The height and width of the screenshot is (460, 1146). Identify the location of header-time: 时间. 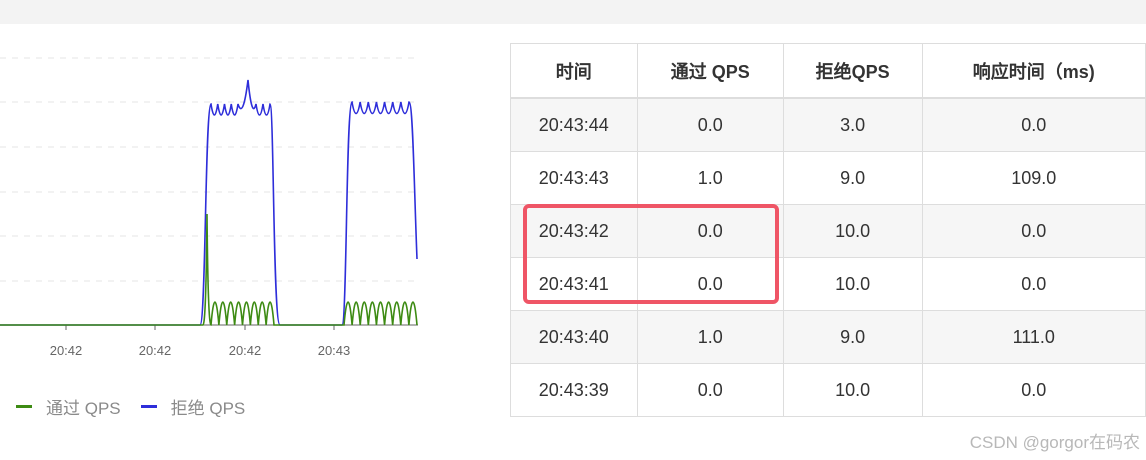
(574, 71).